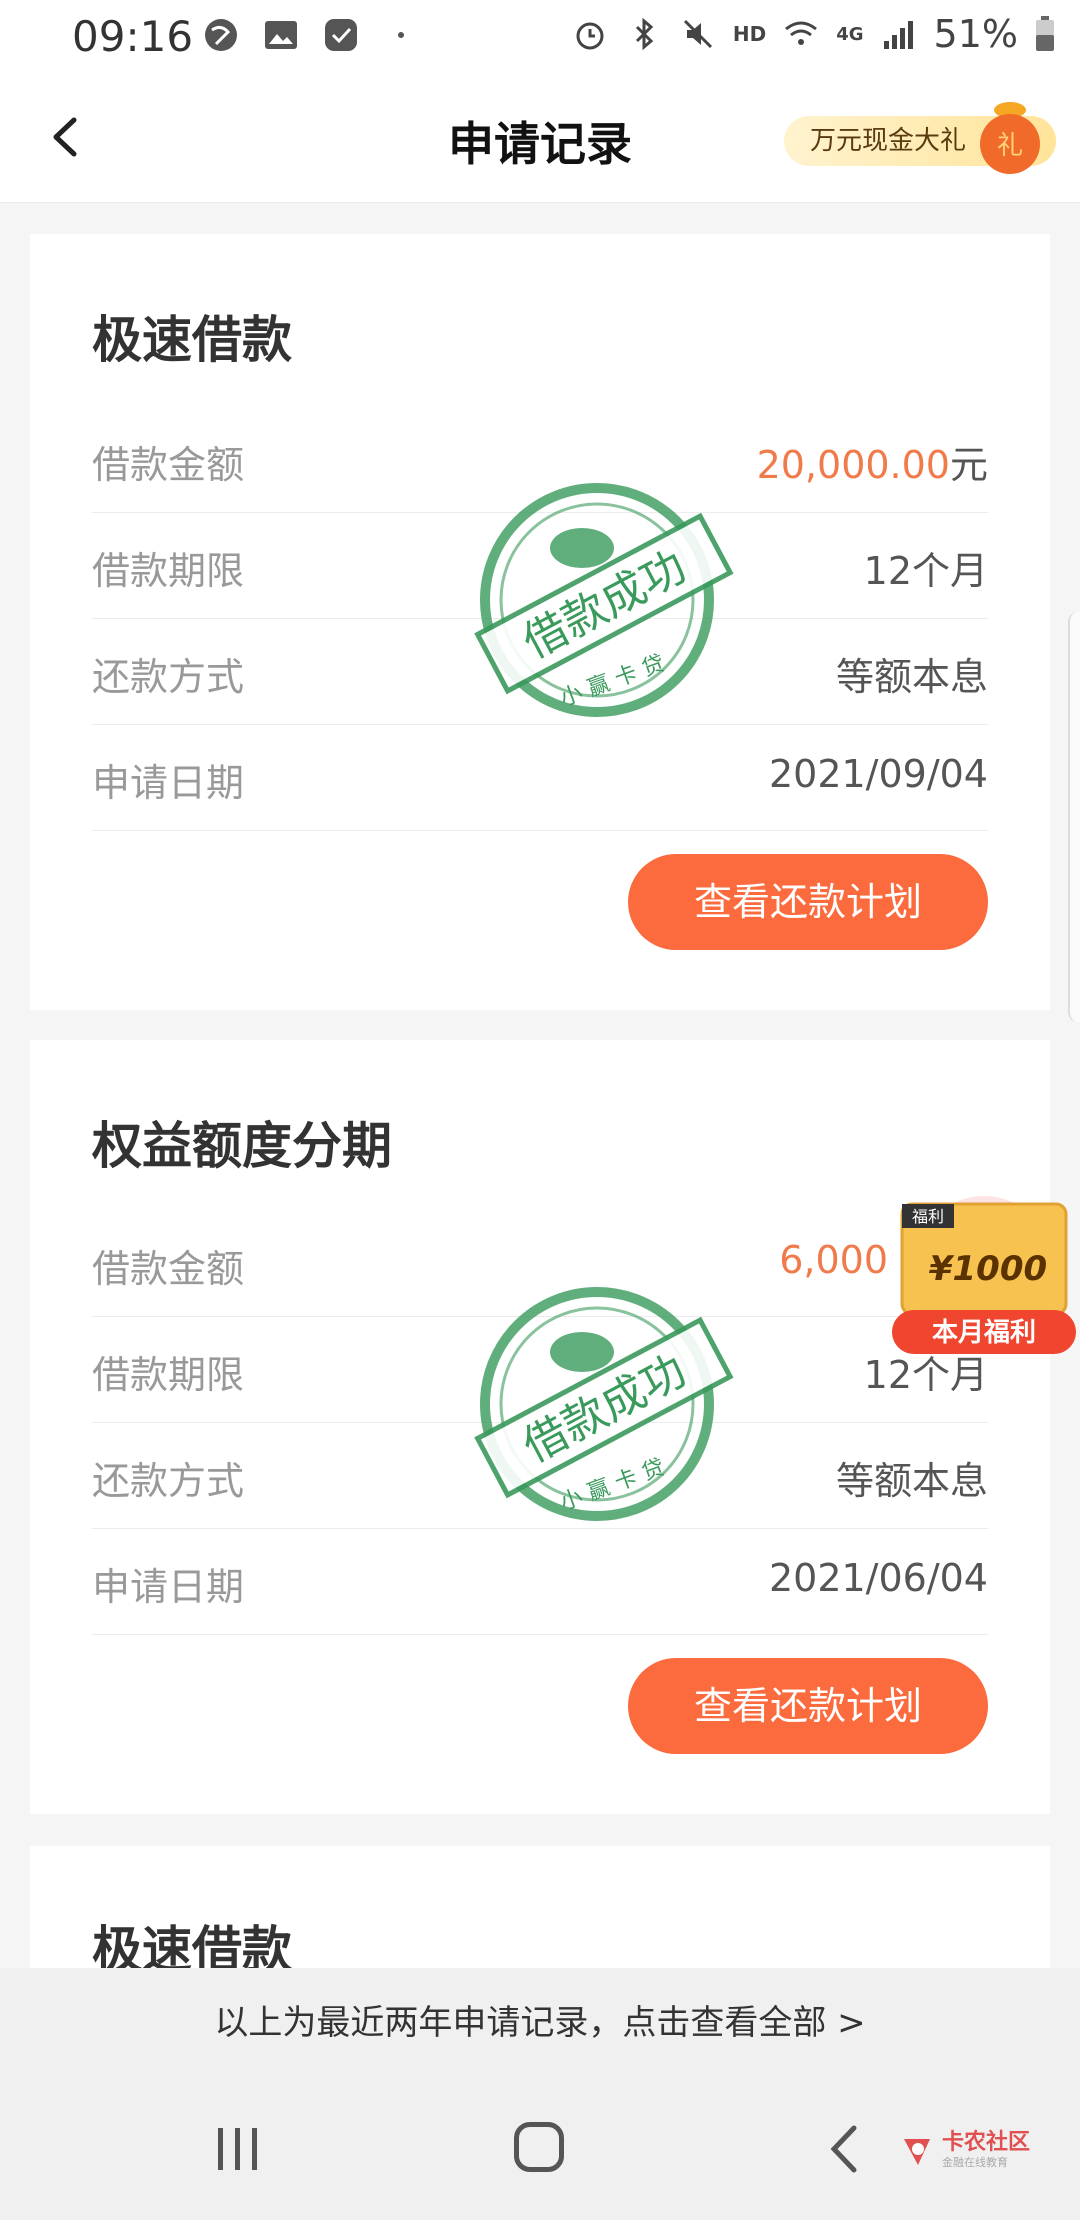 The width and height of the screenshot is (1080, 2220). Describe the element at coordinates (540, 36) in the screenshot. I see `status-bar: 09:16 HD 4G 51%` at that location.